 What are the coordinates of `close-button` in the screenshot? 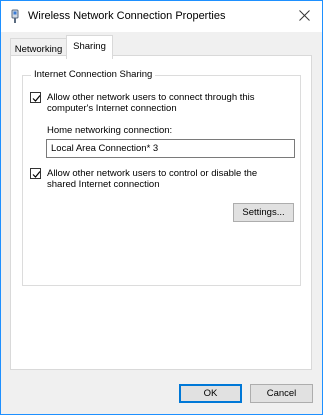 It's located at (304, 17).